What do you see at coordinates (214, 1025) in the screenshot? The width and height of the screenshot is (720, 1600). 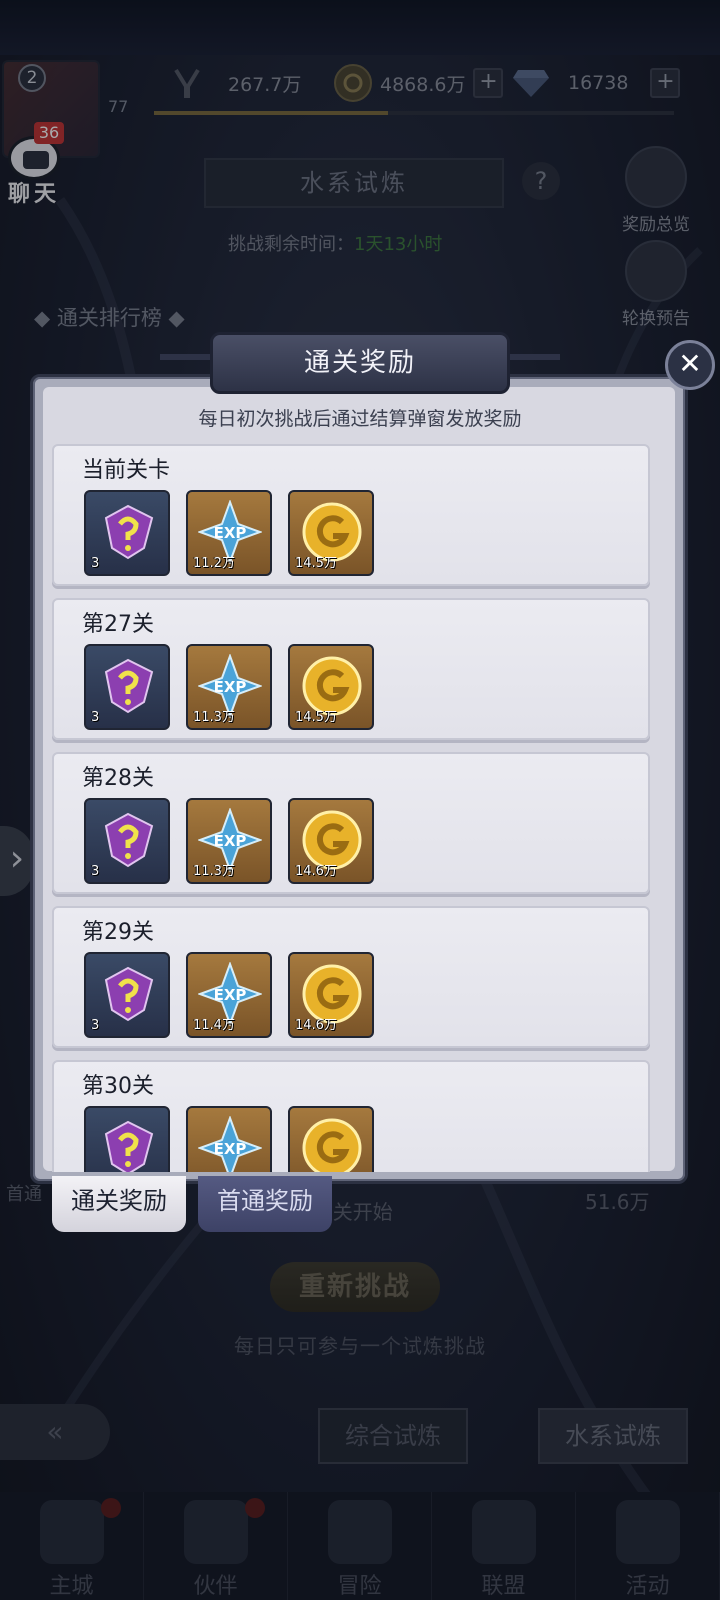 I see `item-count: 11.4万` at bounding box center [214, 1025].